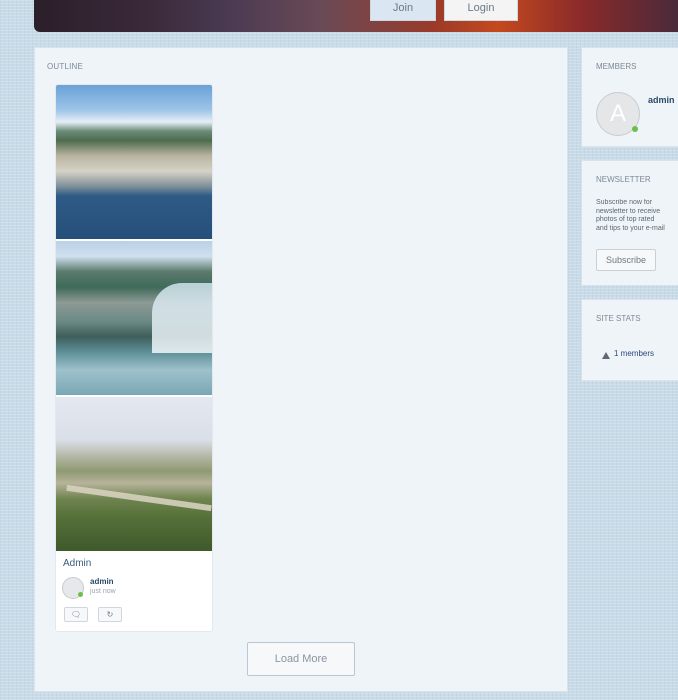 The height and width of the screenshot is (700, 678). I want to click on header-banner: Join Login, so click(356, 16).